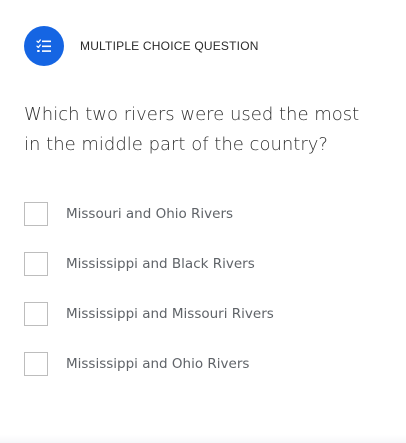 Image resolution: width=406 pixels, height=443 pixels. Describe the element at coordinates (170, 314) in the screenshot. I see `answer-label: Mississippi and Missouri Rivers` at that location.